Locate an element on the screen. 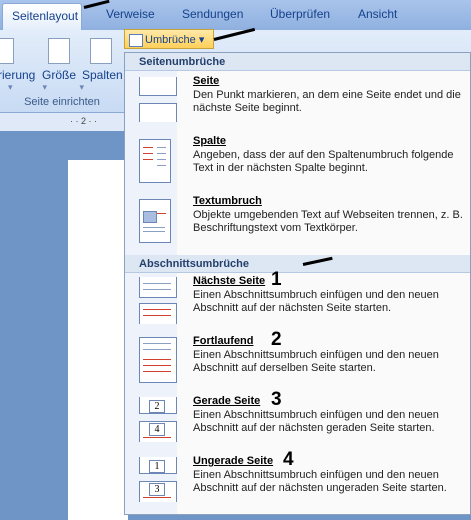 This screenshot has width=471, height=520. ruler-marks: · · 2 · · is located at coordinates (83, 121).